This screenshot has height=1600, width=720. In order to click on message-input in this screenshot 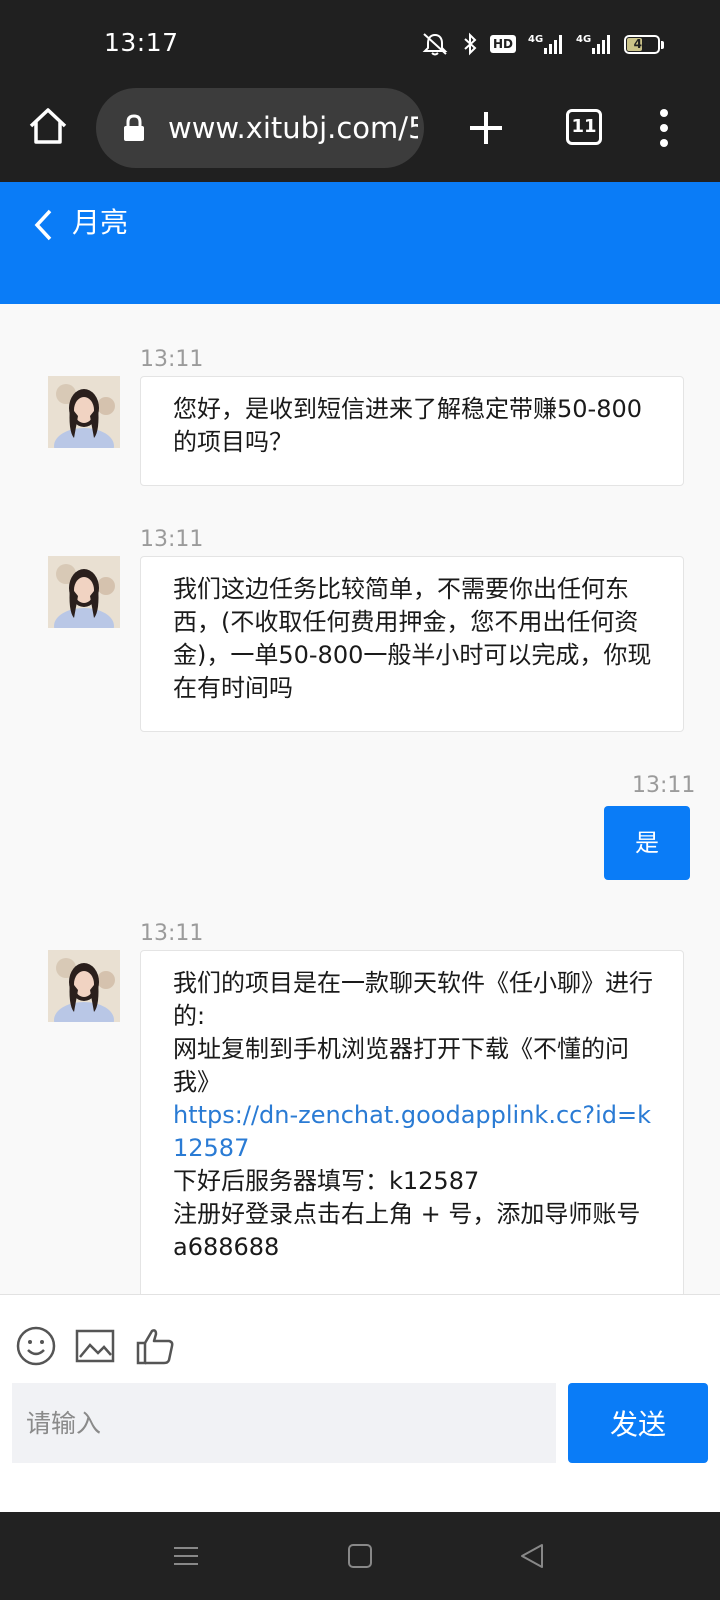, I will do `click(284, 1423)`.